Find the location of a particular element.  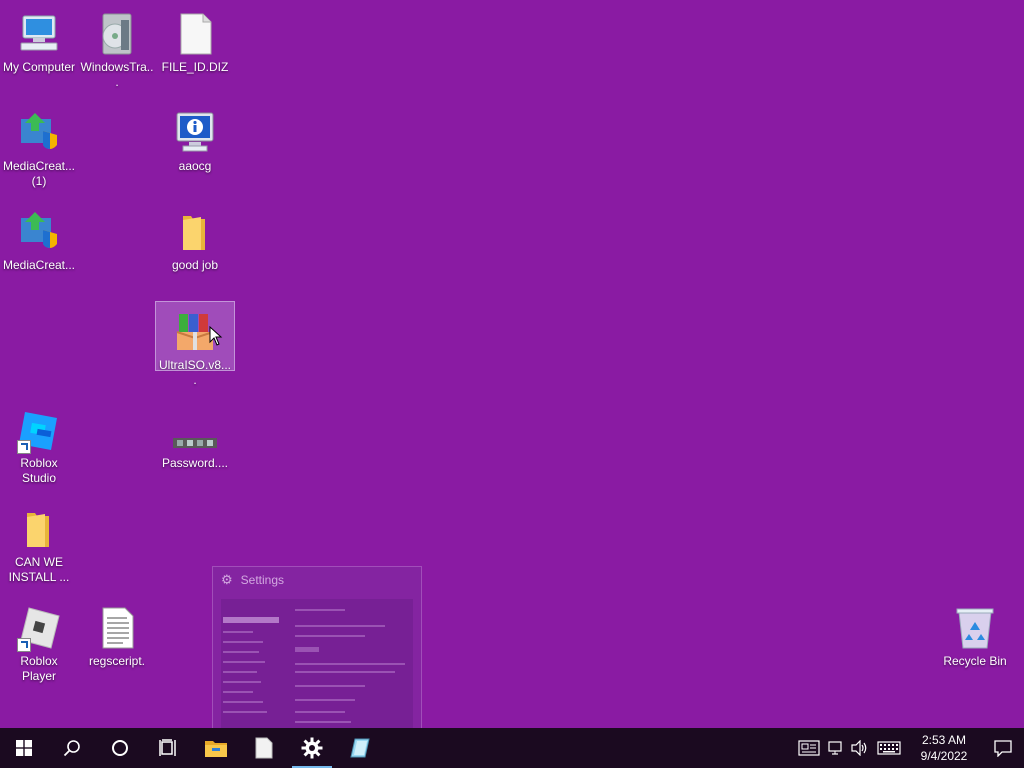

cortana-circle-icon is located at coordinates (120, 748).